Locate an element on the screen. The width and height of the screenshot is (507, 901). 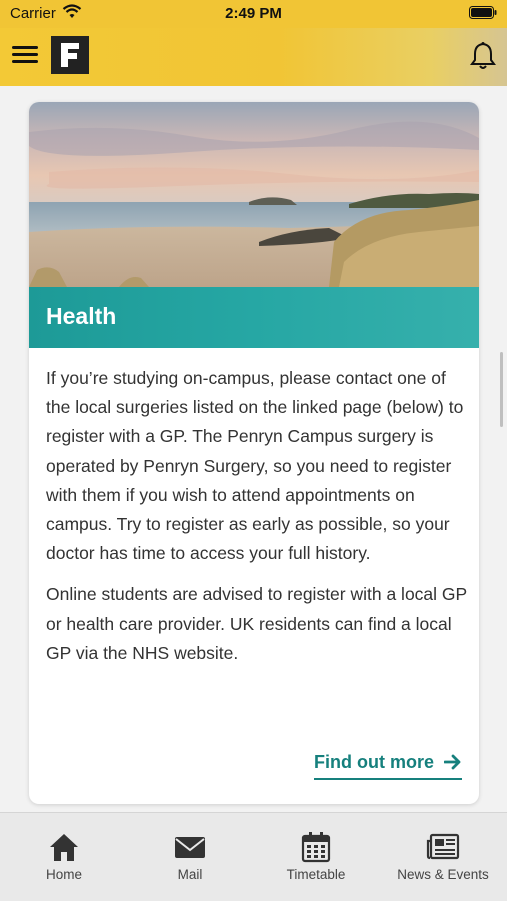
find-out-more-link: Find out more is located at coordinates (388, 764).